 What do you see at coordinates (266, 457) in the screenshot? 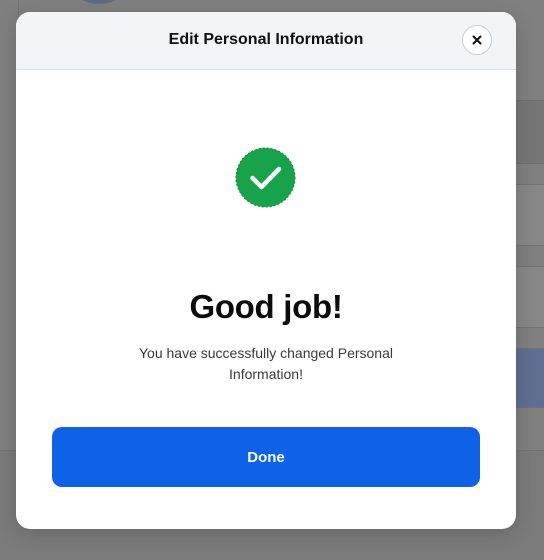
I see `done-button: Done` at bounding box center [266, 457].